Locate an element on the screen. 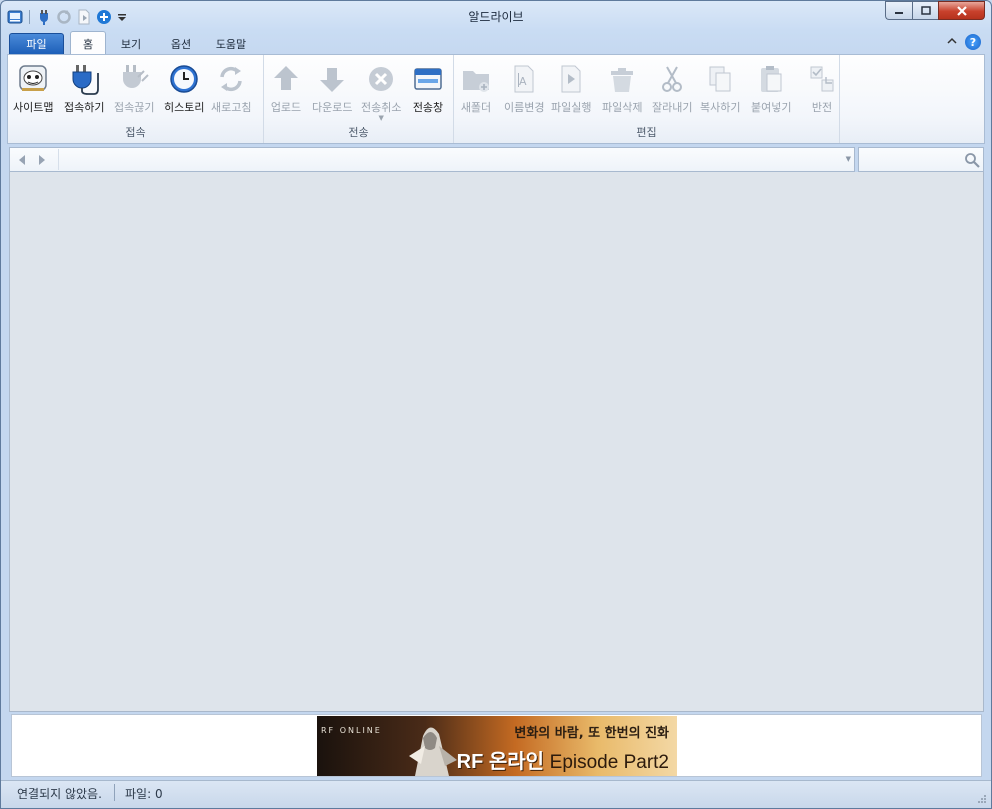 The image size is (992, 809). tab-view: 보기 is located at coordinates (131, 44).